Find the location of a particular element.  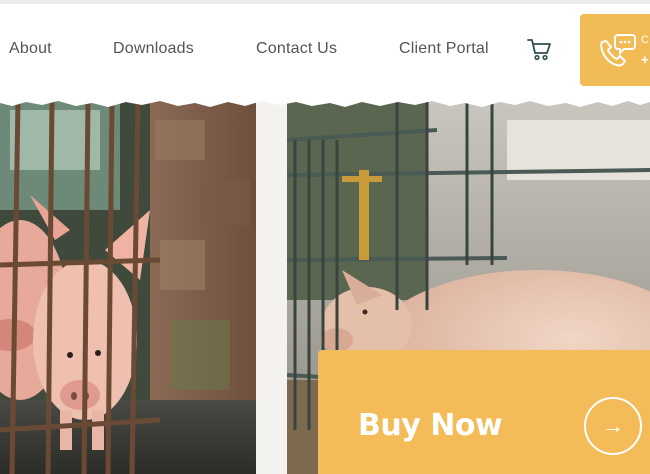

photo-gap is located at coordinates (271, 287).